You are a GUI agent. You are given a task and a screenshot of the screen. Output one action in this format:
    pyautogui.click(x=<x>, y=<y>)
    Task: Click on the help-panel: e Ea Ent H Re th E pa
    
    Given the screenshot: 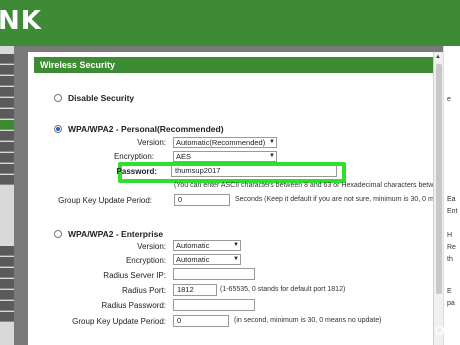 What is the action you would take?
    pyautogui.click(x=451, y=195)
    